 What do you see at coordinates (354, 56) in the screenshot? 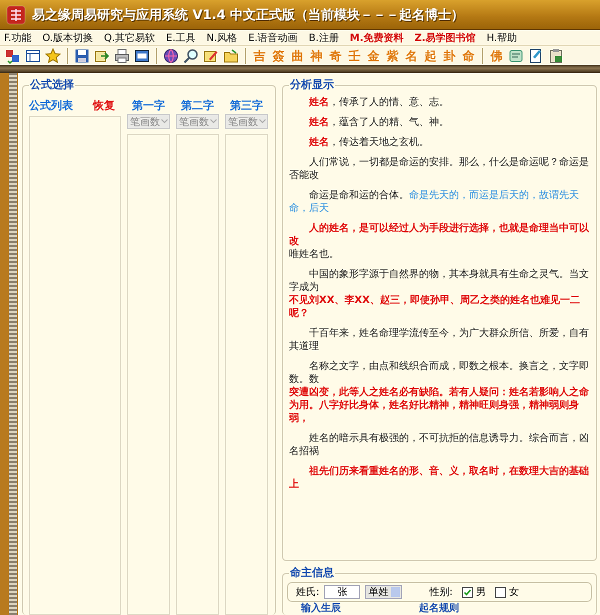
I see `toolbar-button: 壬` at bounding box center [354, 56].